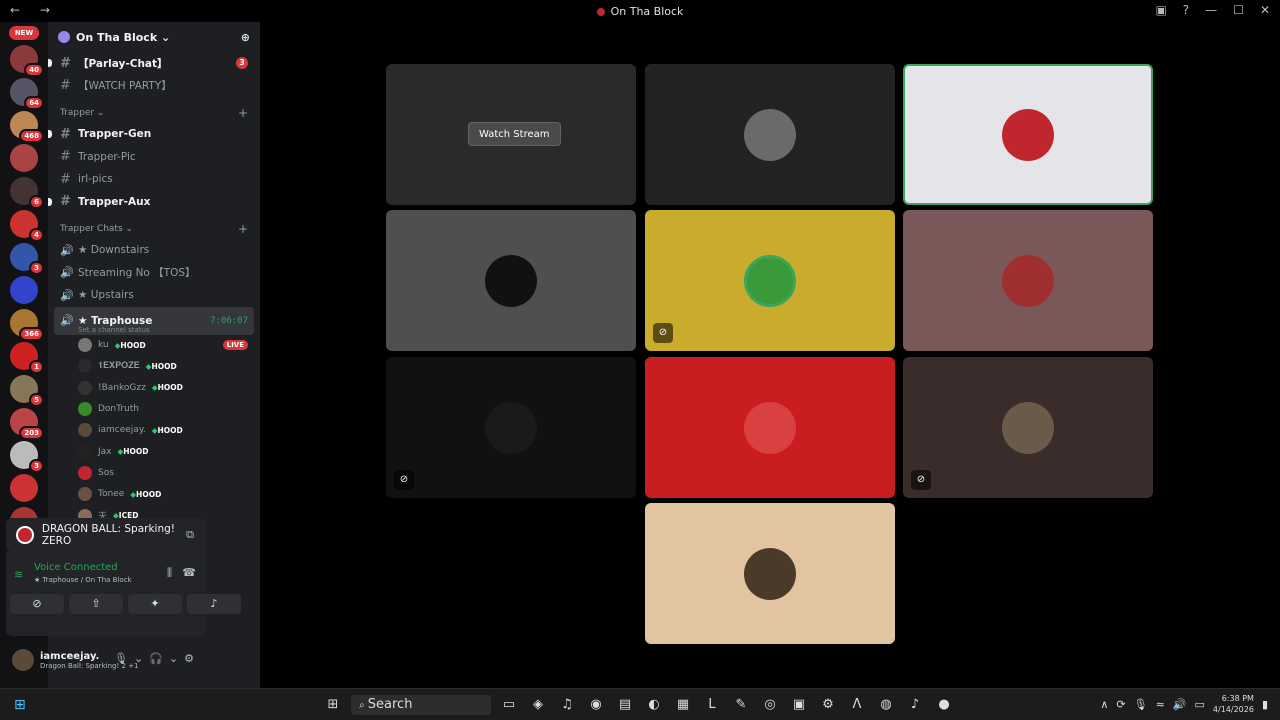  Describe the element at coordinates (712, 705) in the screenshot. I see `app-l-icon: L` at that location.